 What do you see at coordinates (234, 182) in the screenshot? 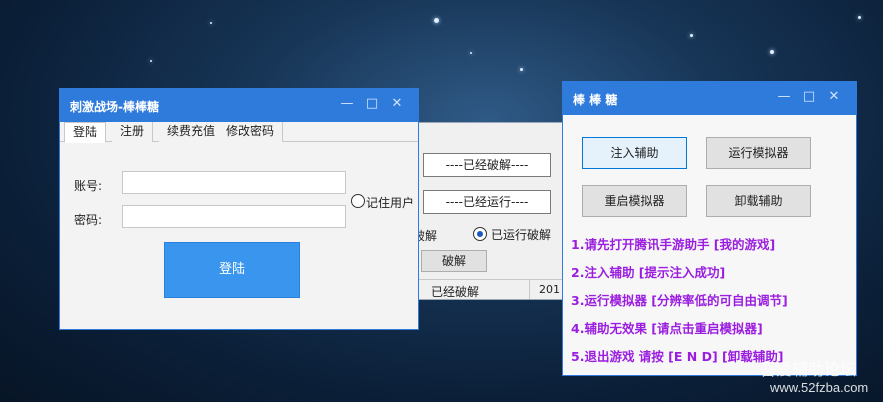
I see `account-input` at bounding box center [234, 182].